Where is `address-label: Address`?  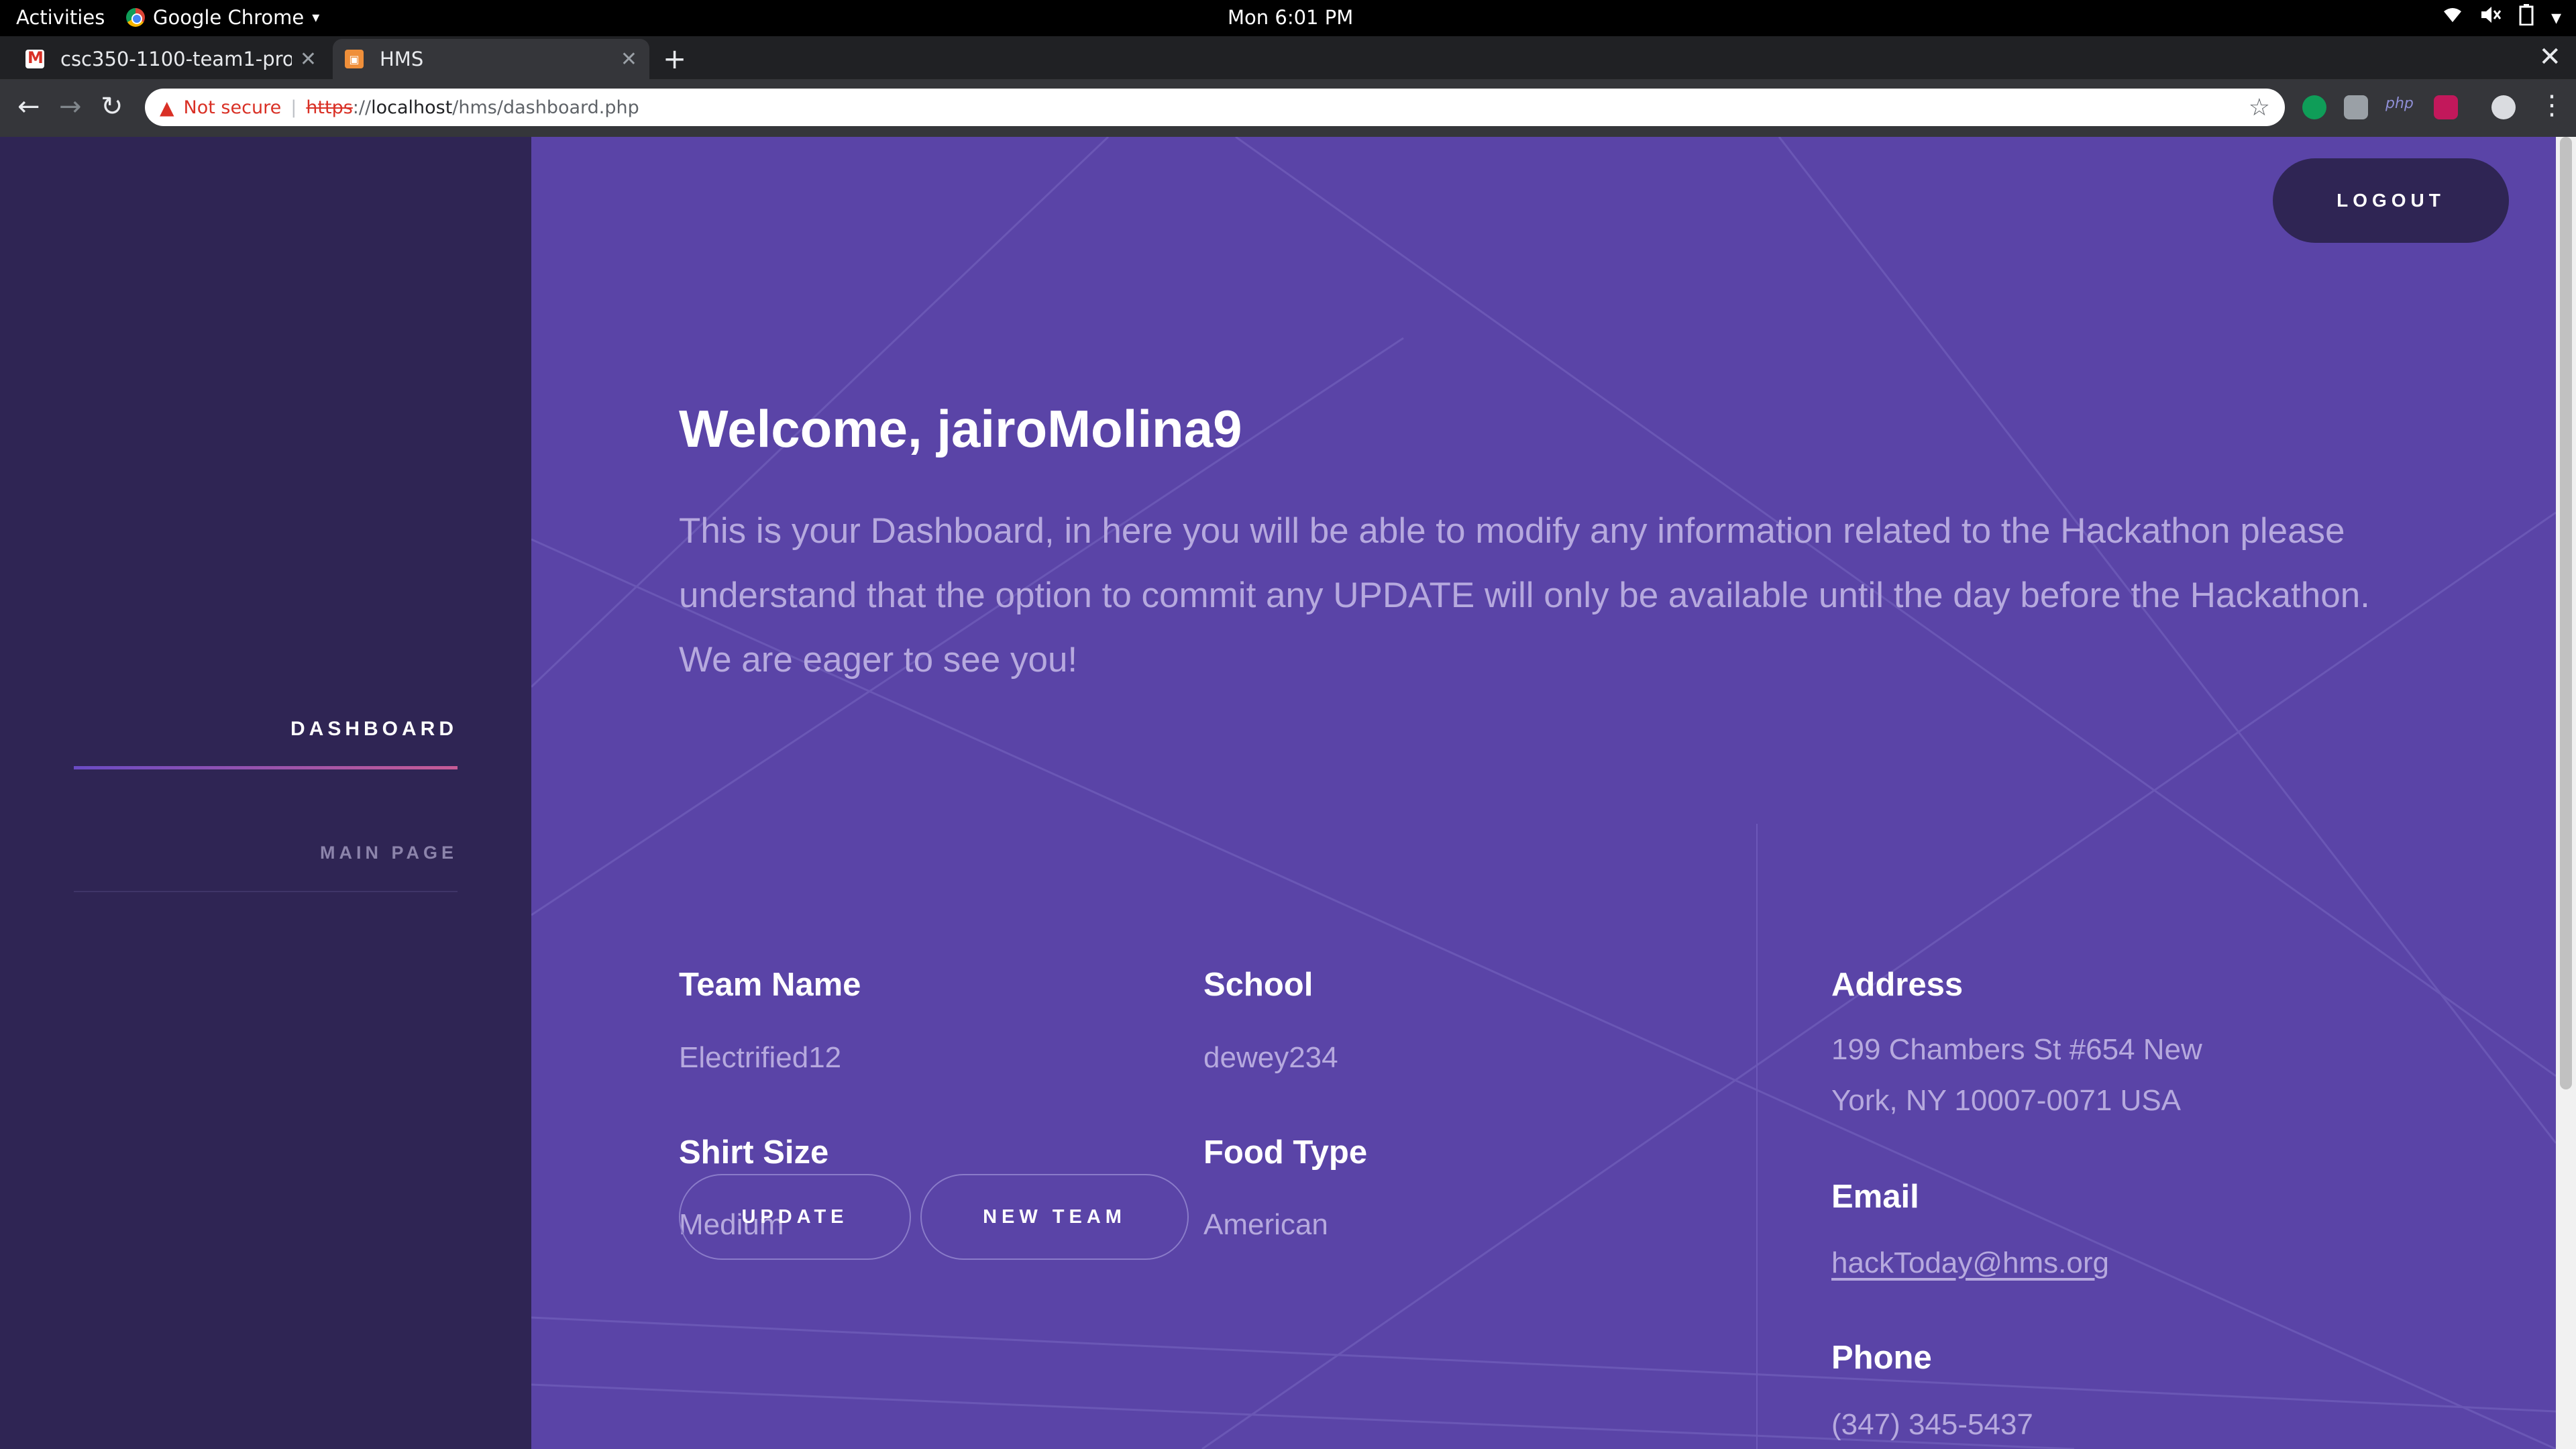
address-label: Address is located at coordinates (1897, 985).